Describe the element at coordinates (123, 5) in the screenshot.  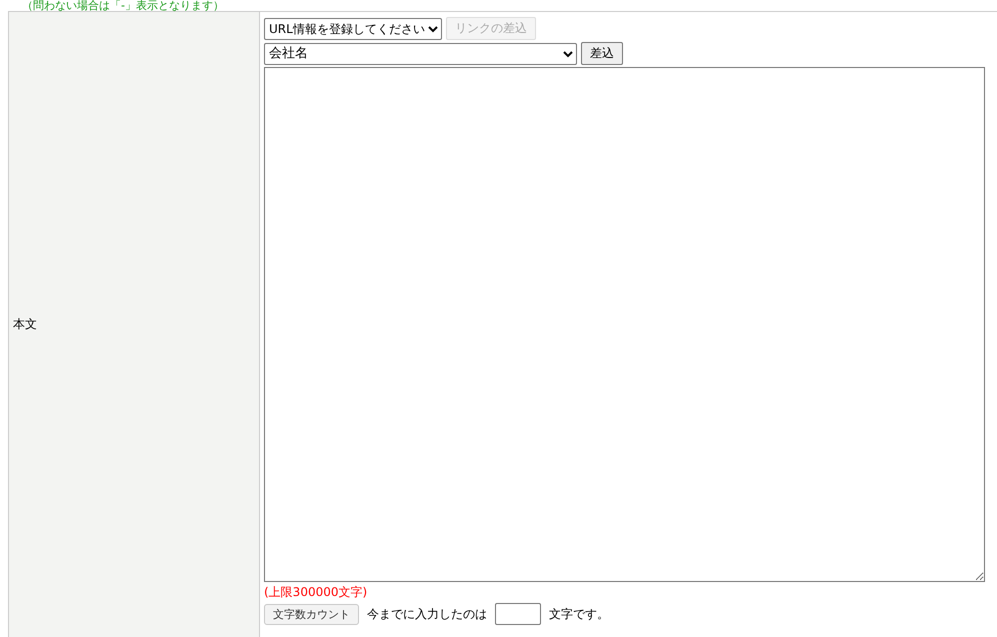
I see `note-text: （問わない場合は「-」表示となります）` at that location.